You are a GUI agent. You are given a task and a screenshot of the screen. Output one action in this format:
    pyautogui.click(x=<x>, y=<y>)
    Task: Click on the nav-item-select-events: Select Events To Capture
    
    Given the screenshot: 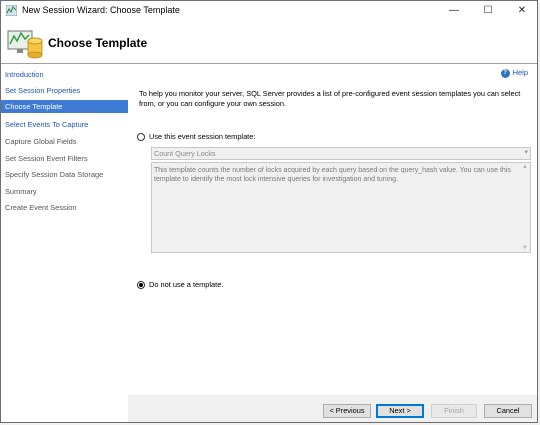 What is the action you would take?
    pyautogui.click(x=64, y=124)
    